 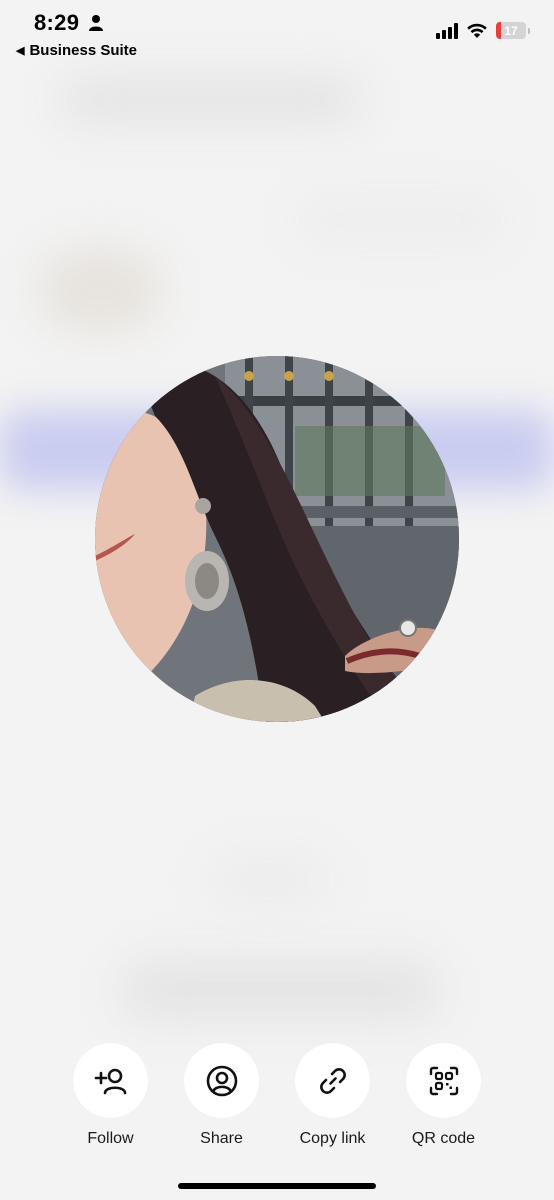 I want to click on follow-label: Follow, so click(x=110, y=1138).